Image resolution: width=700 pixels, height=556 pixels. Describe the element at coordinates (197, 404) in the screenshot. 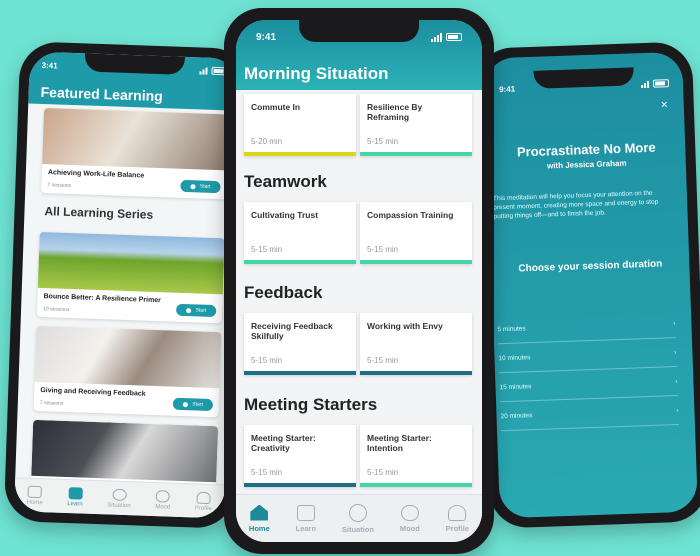

I see `start-label: Start` at that location.